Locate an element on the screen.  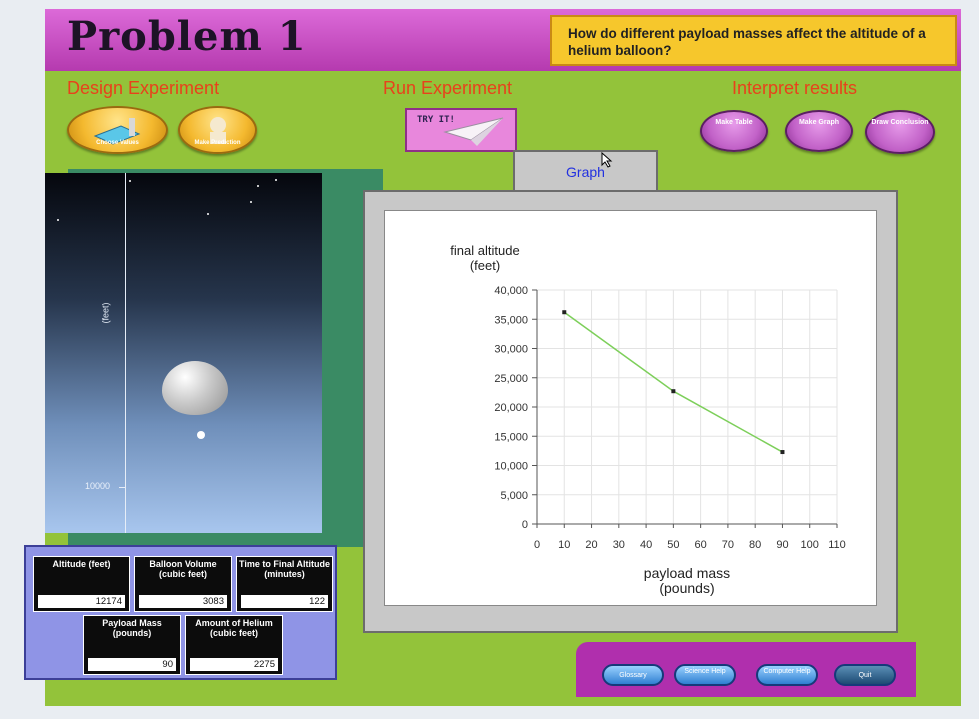
payload-mass-readout: Payload Mass (pounds) 90 is located at coordinates (132, 645).